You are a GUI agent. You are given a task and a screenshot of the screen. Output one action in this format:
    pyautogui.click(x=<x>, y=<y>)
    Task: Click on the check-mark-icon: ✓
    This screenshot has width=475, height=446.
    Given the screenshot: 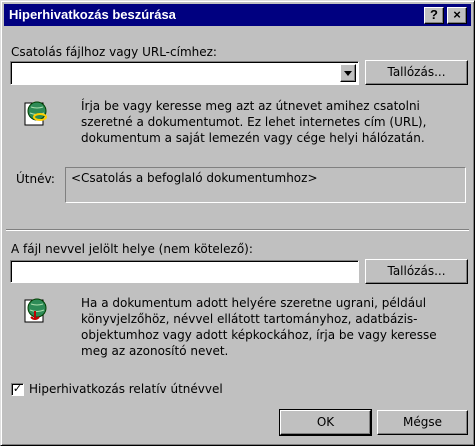 What is the action you would take?
    pyautogui.click(x=17, y=388)
    